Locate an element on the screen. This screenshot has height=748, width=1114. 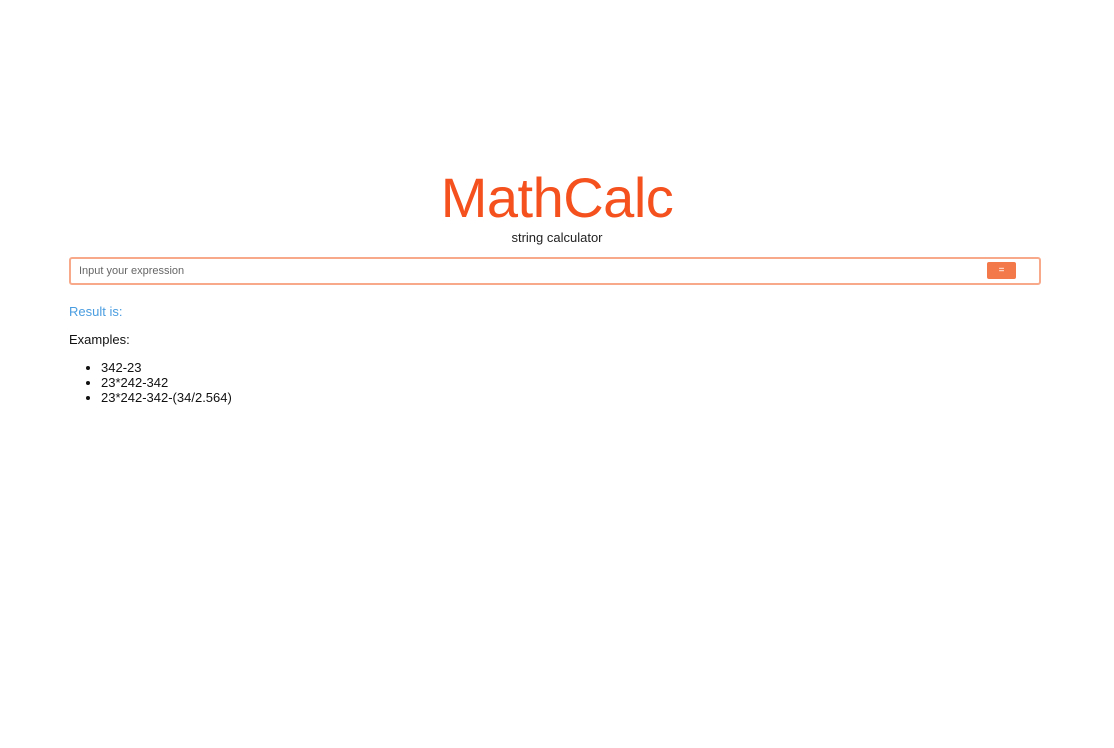
examples-heading: Examples: is located at coordinates (99, 339).